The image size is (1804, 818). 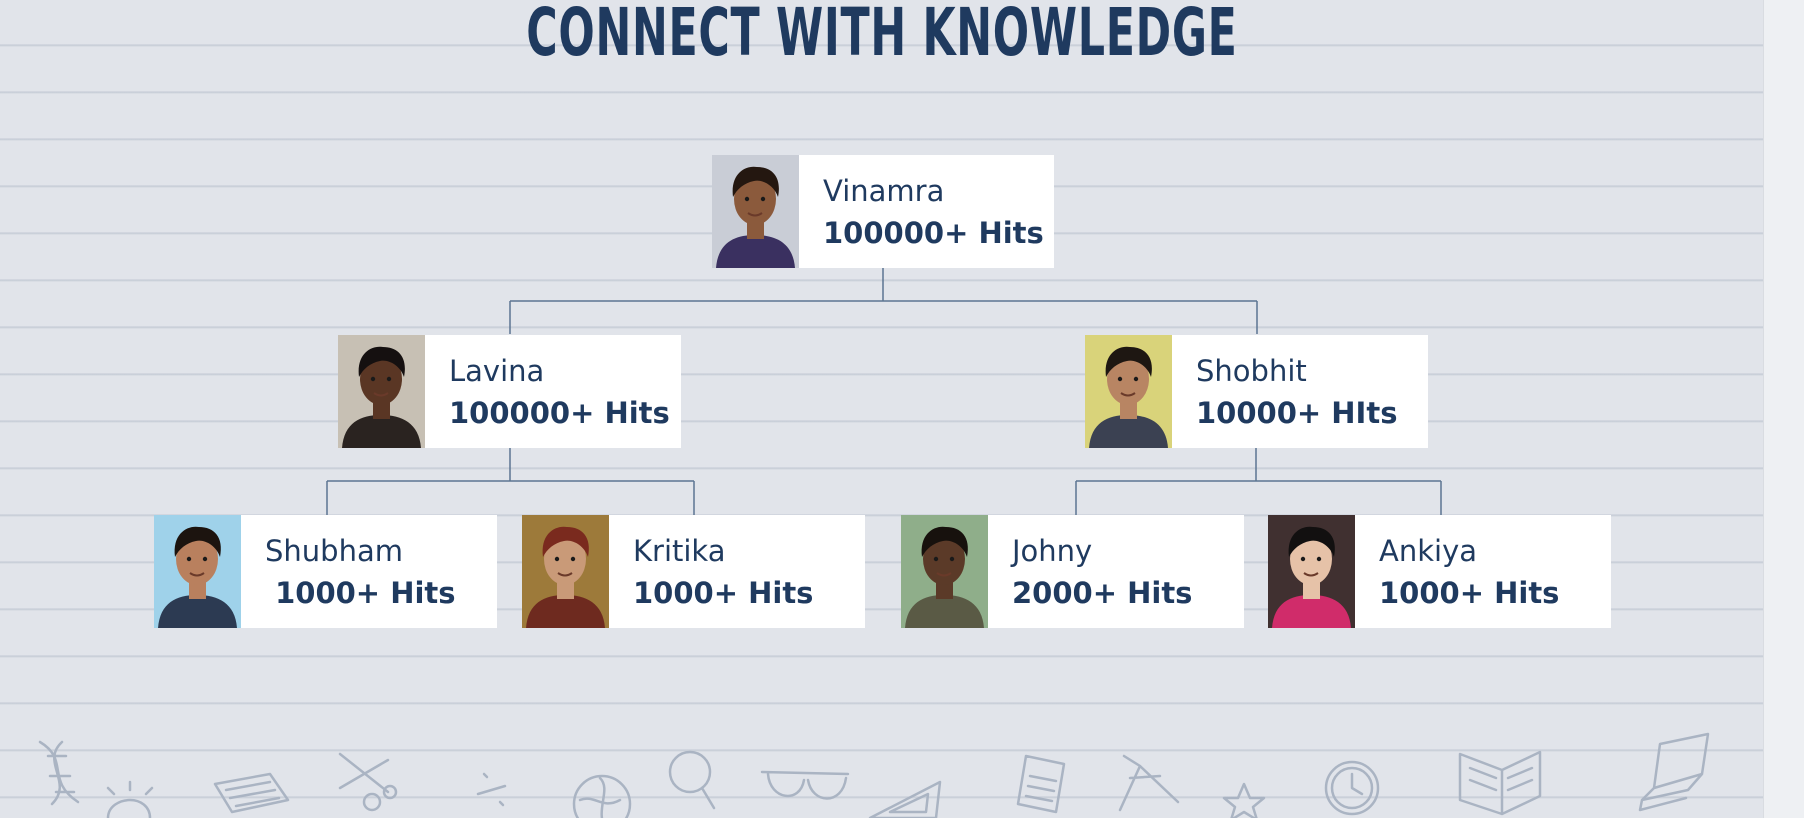 What do you see at coordinates (805, 785) in the screenshot?
I see `glasses-icon` at bounding box center [805, 785].